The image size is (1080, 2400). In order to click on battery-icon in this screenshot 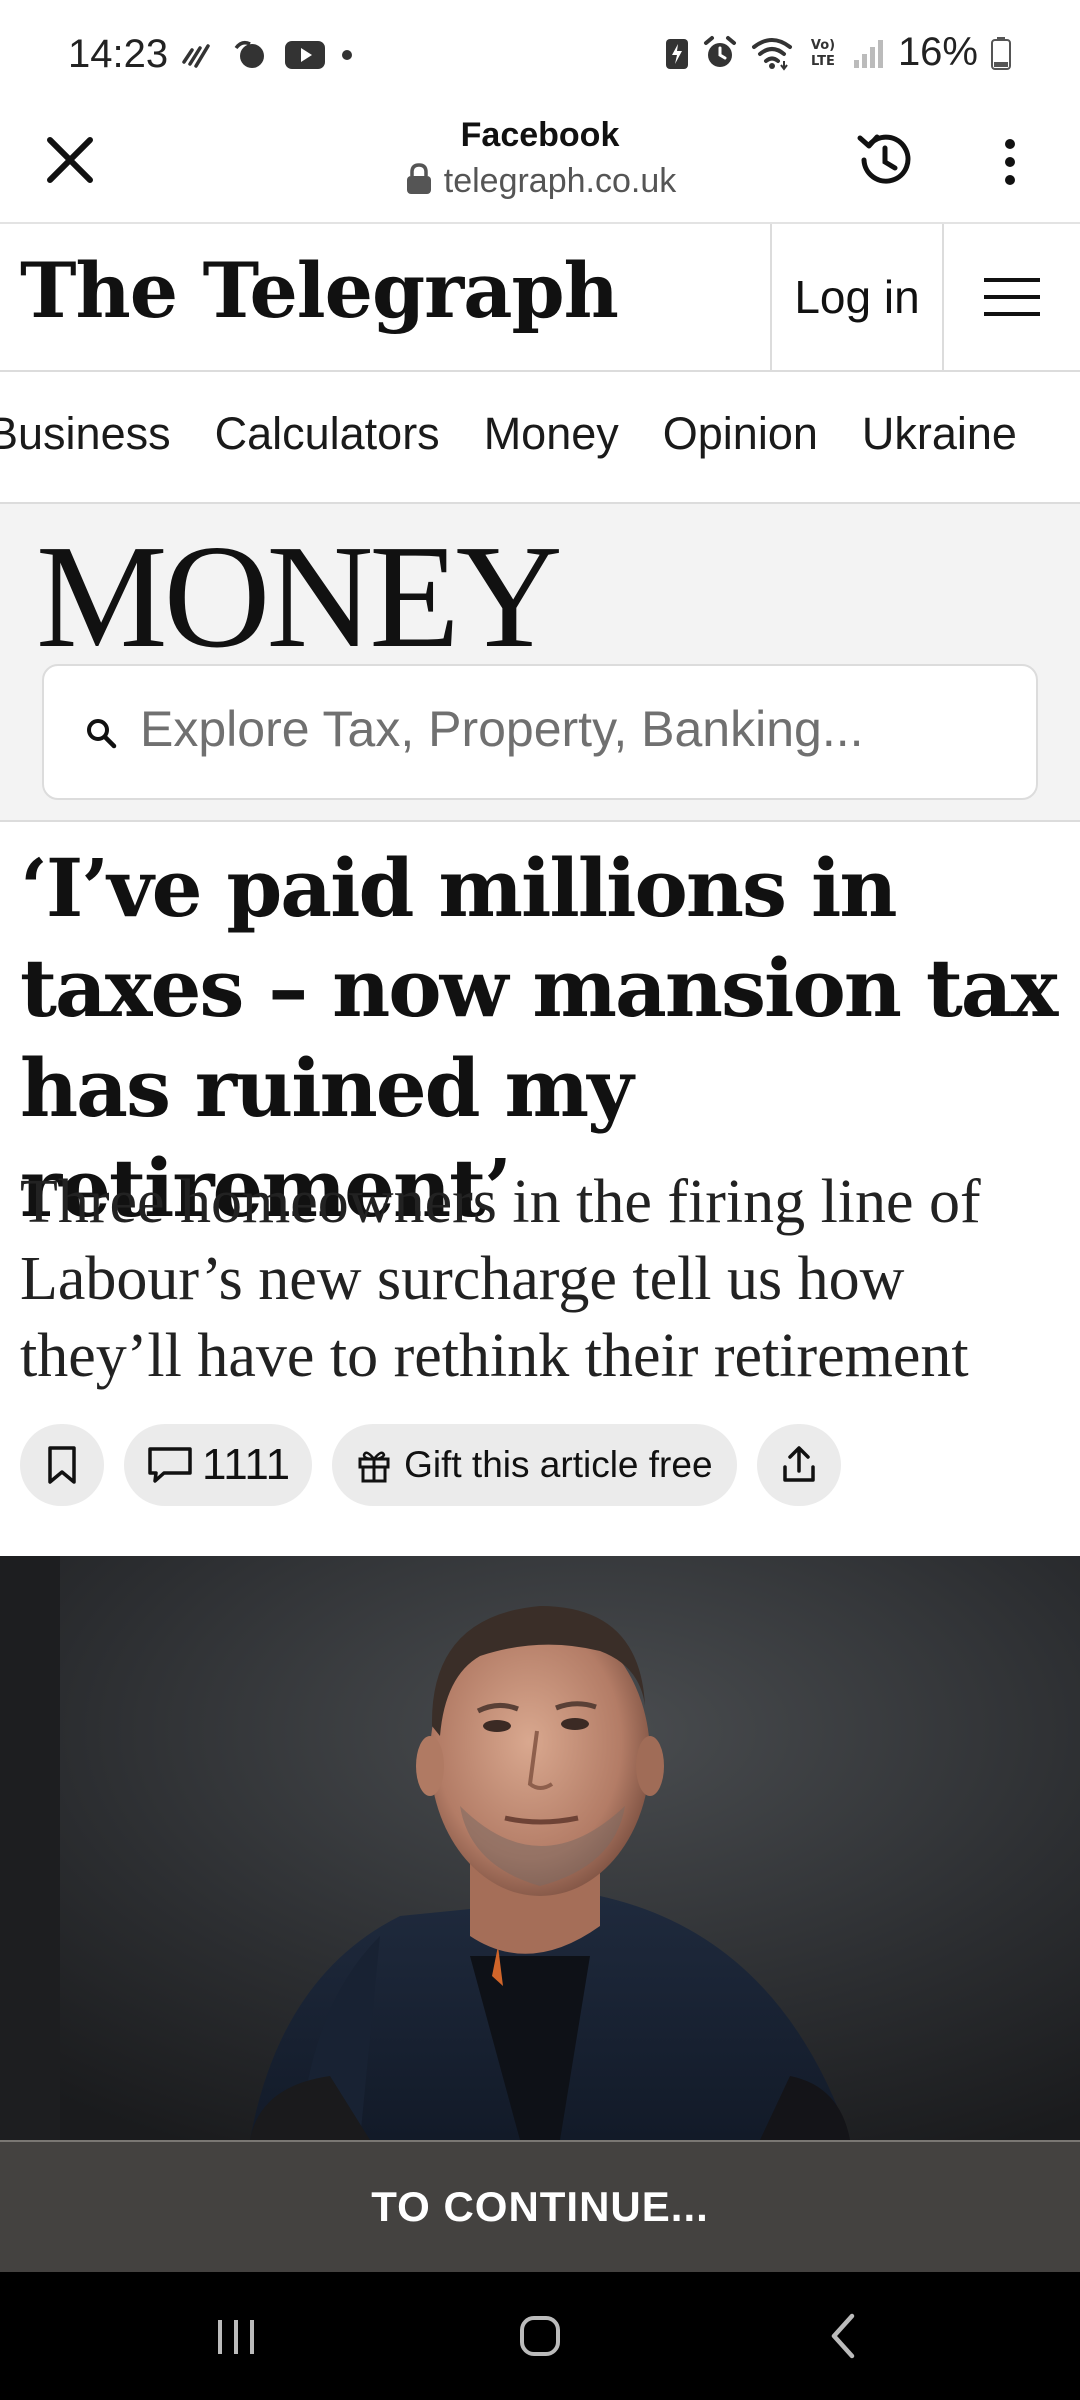, I will do `click(1001, 53)`.